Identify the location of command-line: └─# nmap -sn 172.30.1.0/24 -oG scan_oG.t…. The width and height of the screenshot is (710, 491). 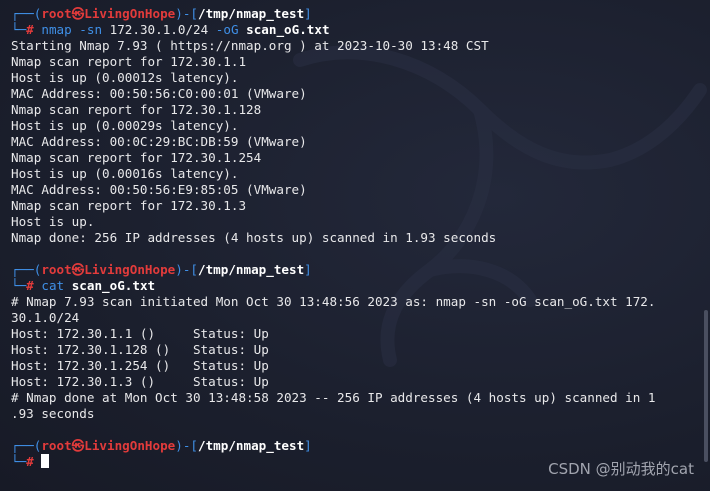
(353, 30).